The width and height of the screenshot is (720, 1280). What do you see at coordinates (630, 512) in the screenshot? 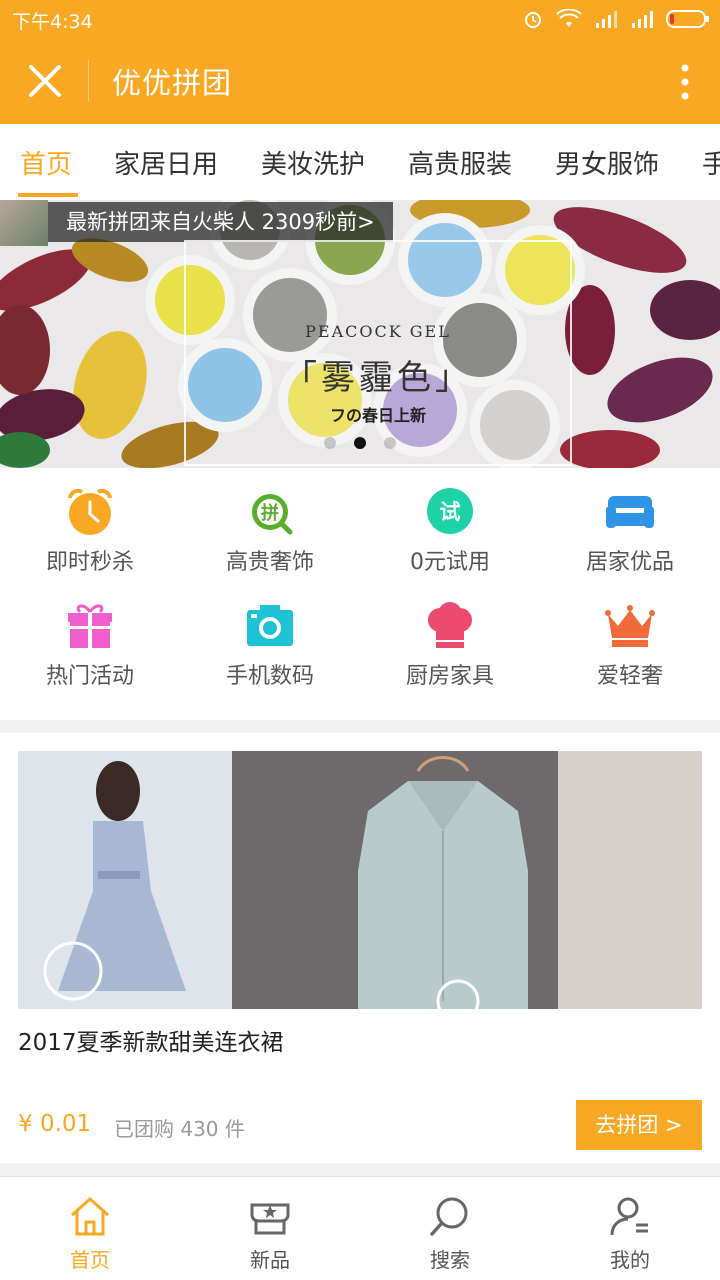
I see `sofa-icon` at bounding box center [630, 512].